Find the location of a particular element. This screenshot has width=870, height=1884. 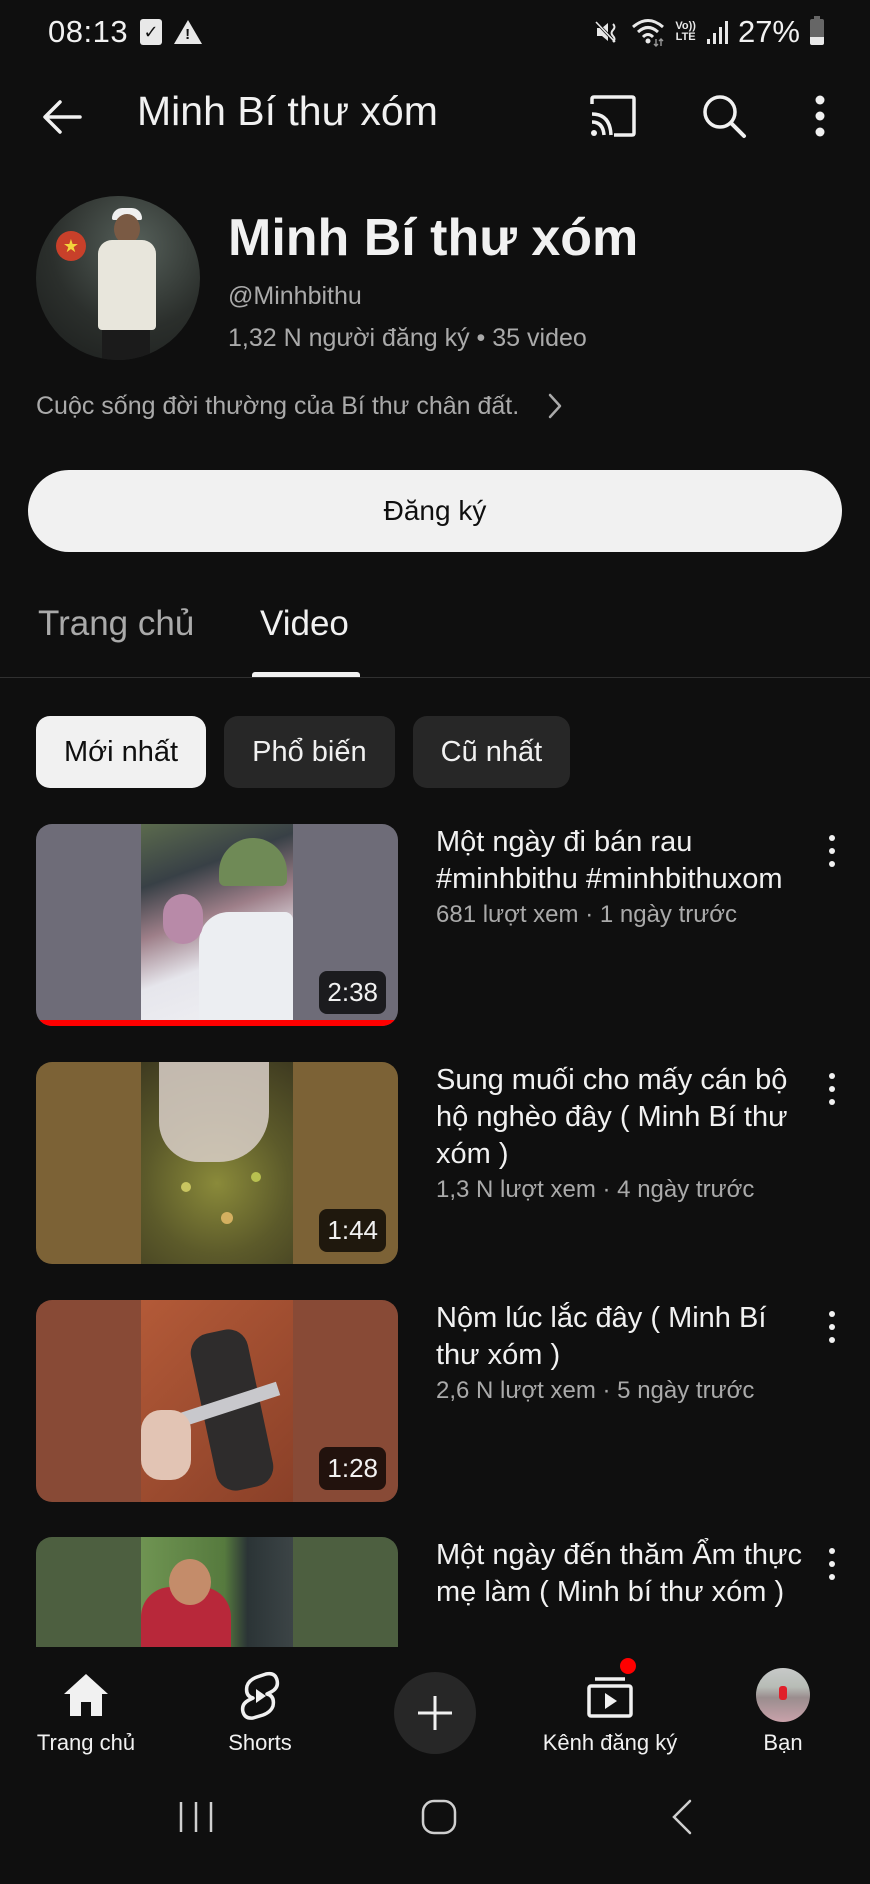

mute-vibrate-icon is located at coordinates (606, 32).